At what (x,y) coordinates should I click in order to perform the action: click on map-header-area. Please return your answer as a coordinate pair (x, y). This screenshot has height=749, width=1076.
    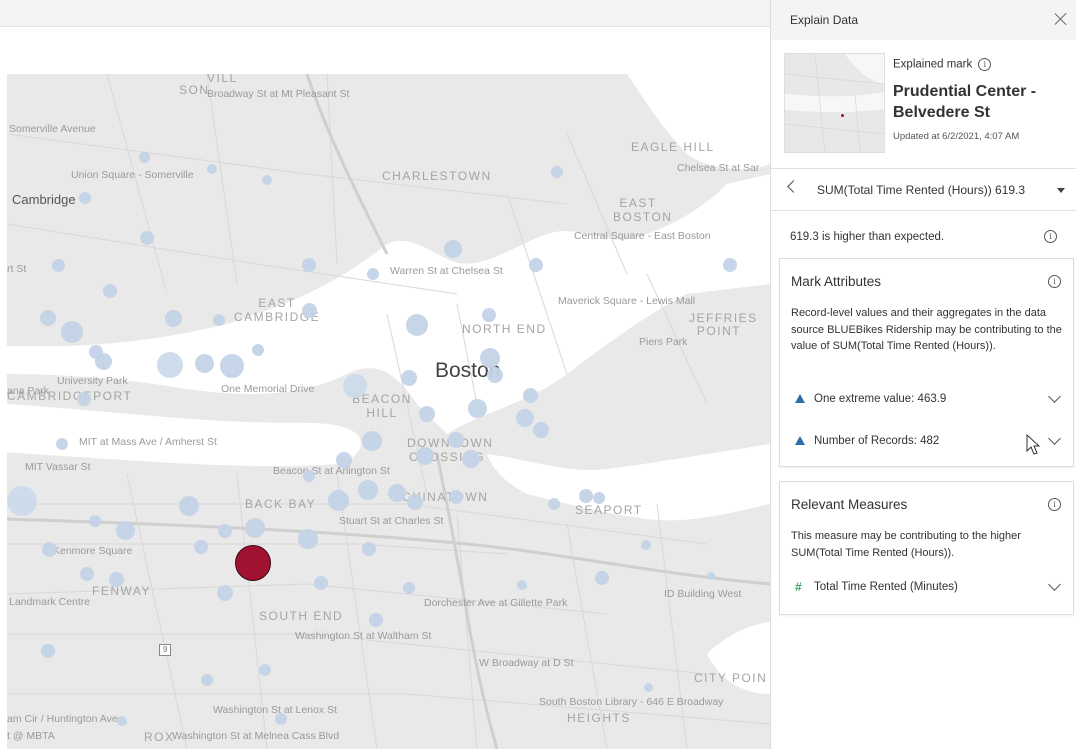
    Looking at the image, I should click on (385, 50).